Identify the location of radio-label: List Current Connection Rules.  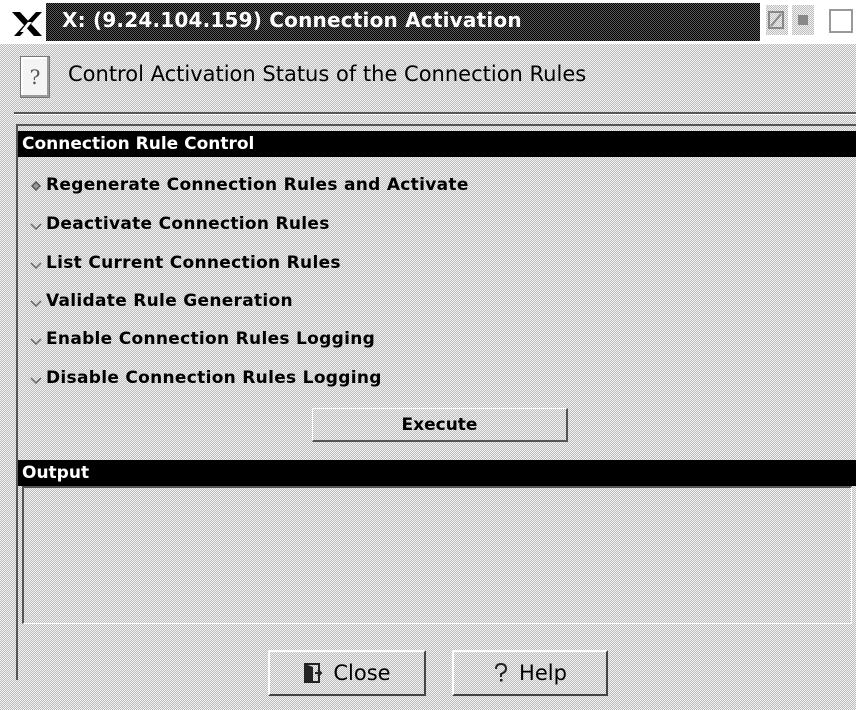
(193, 263).